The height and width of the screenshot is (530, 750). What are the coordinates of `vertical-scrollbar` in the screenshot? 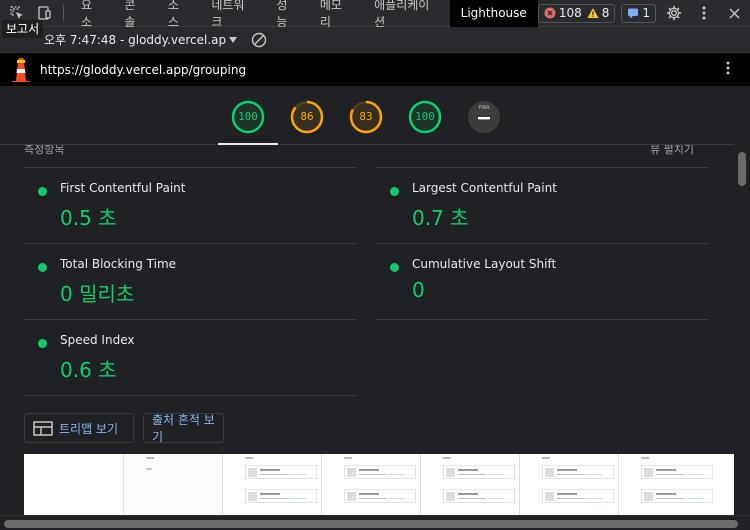 It's located at (742, 300).